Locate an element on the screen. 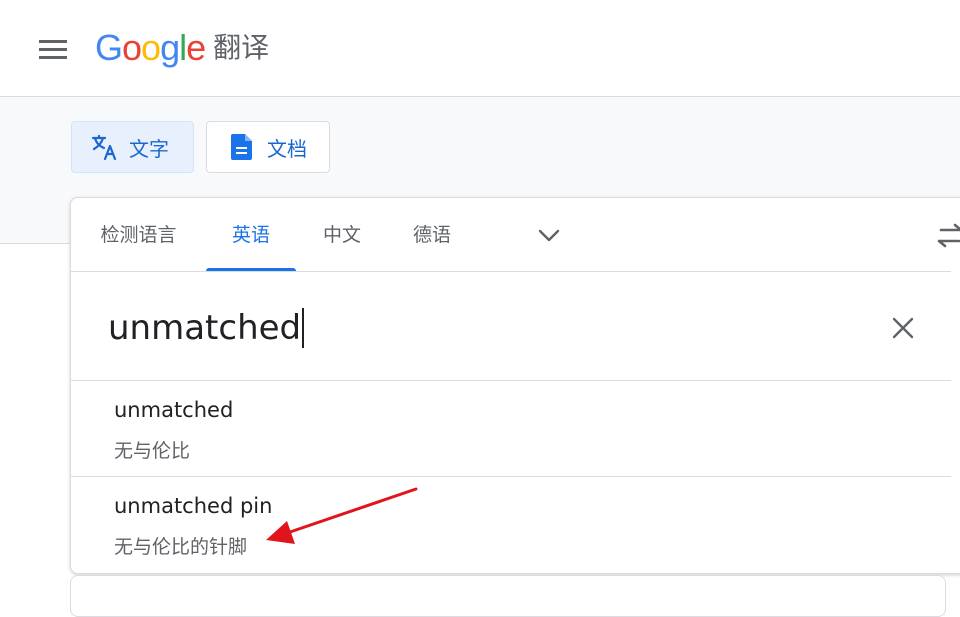 This screenshot has height=617, width=960. text-caret is located at coordinates (303, 328).